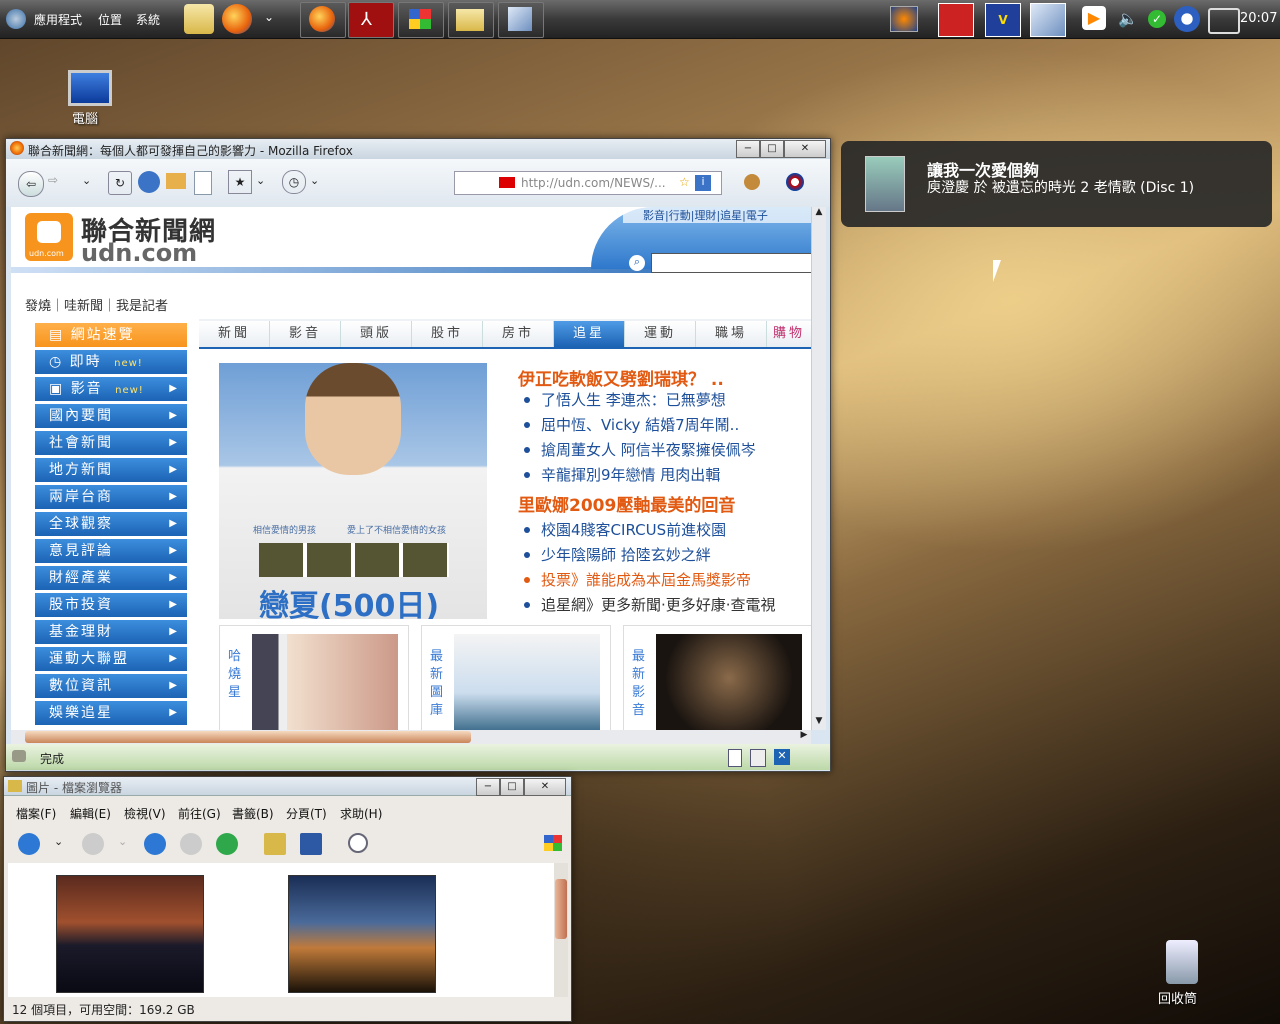 The image size is (1280, 1024). Describe the element at coordinates (1224, 21) in the screenshot. I see `network-wired-icon` at that location.